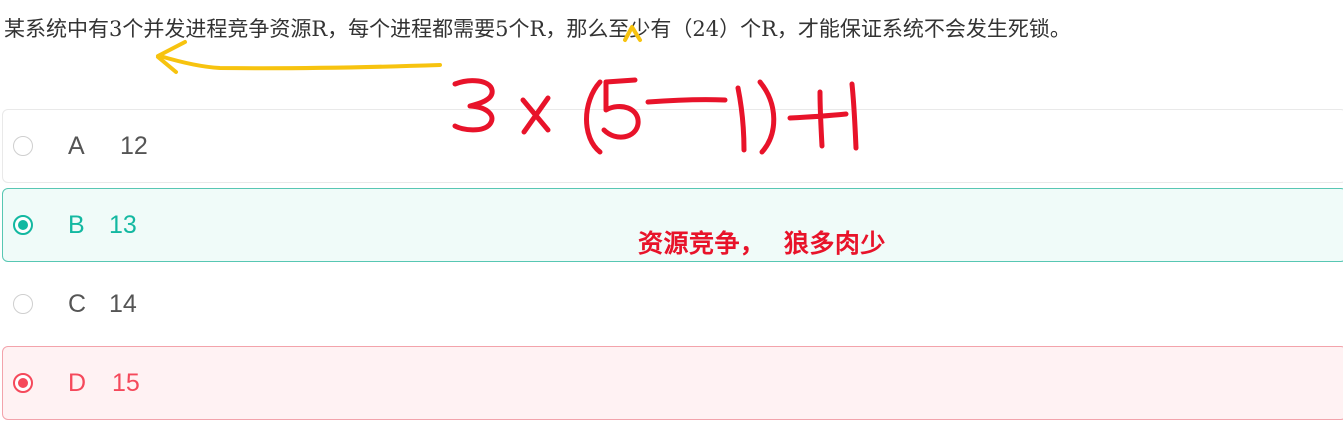 This screenshot has height=431, width=1343. What do you see at coordinates (76, 146) in the screenshot?
I see `option-a-letter: A` at bounding box center [76, 146].